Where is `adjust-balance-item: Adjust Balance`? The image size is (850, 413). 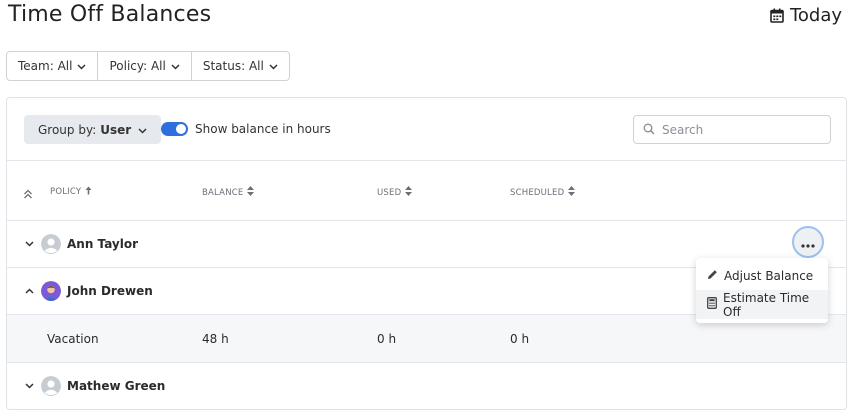
adjust-balance-item: Adjust Balance is located at coordinates (762, 275).